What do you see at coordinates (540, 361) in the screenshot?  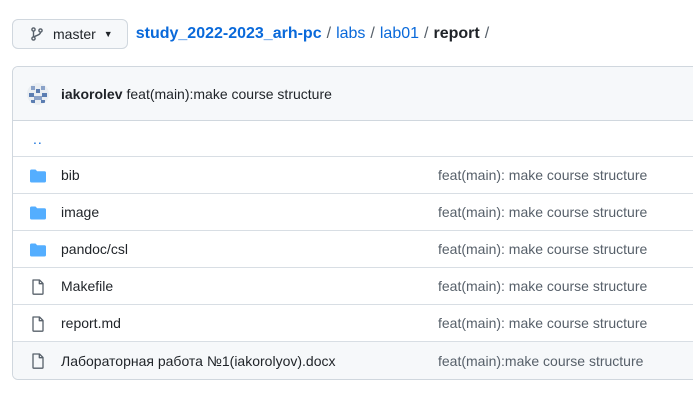 I see `commit-message-link: feat(main):make course structure` at bounding box center [540, 361].